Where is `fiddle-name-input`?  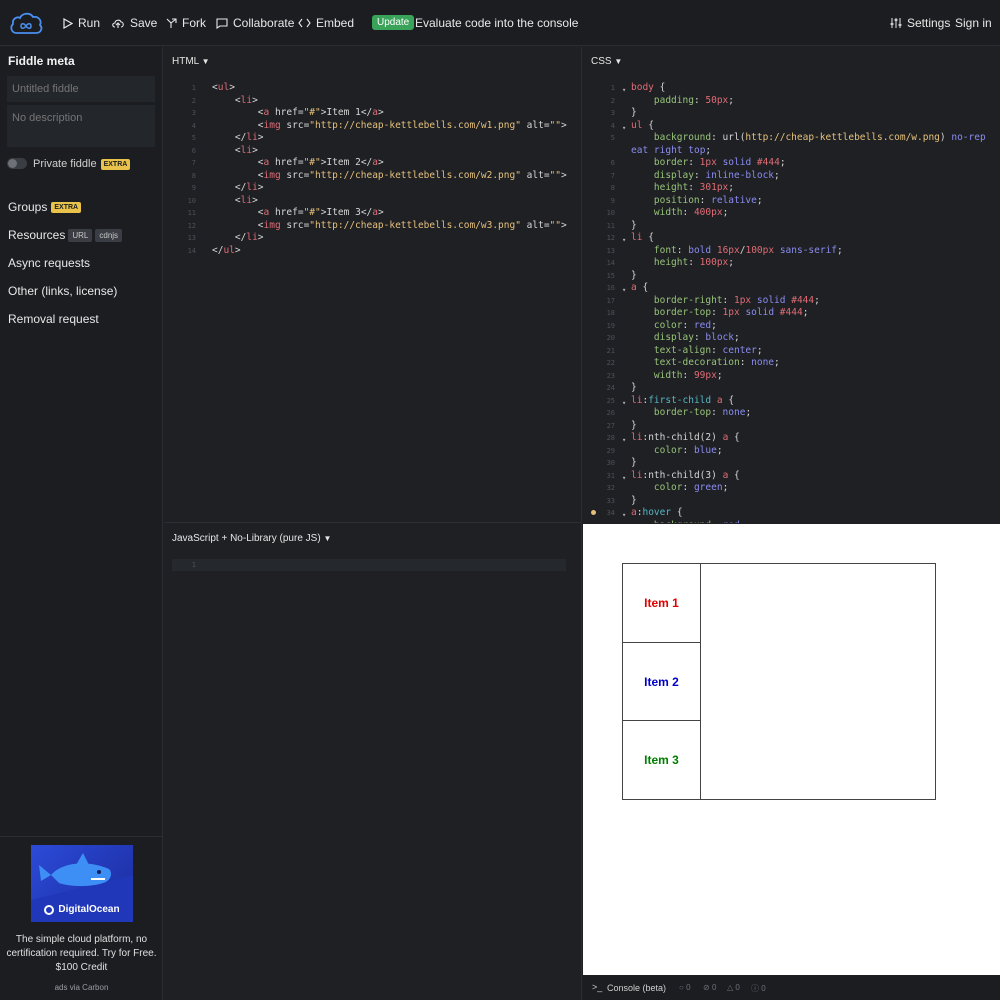 fiddle-name-input is located at coordinates (81, 89).